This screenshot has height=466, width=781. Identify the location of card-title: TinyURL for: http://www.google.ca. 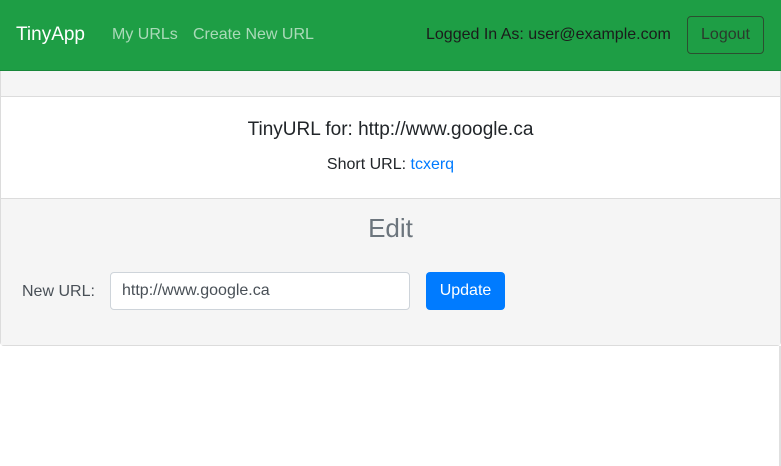
(390, 129).